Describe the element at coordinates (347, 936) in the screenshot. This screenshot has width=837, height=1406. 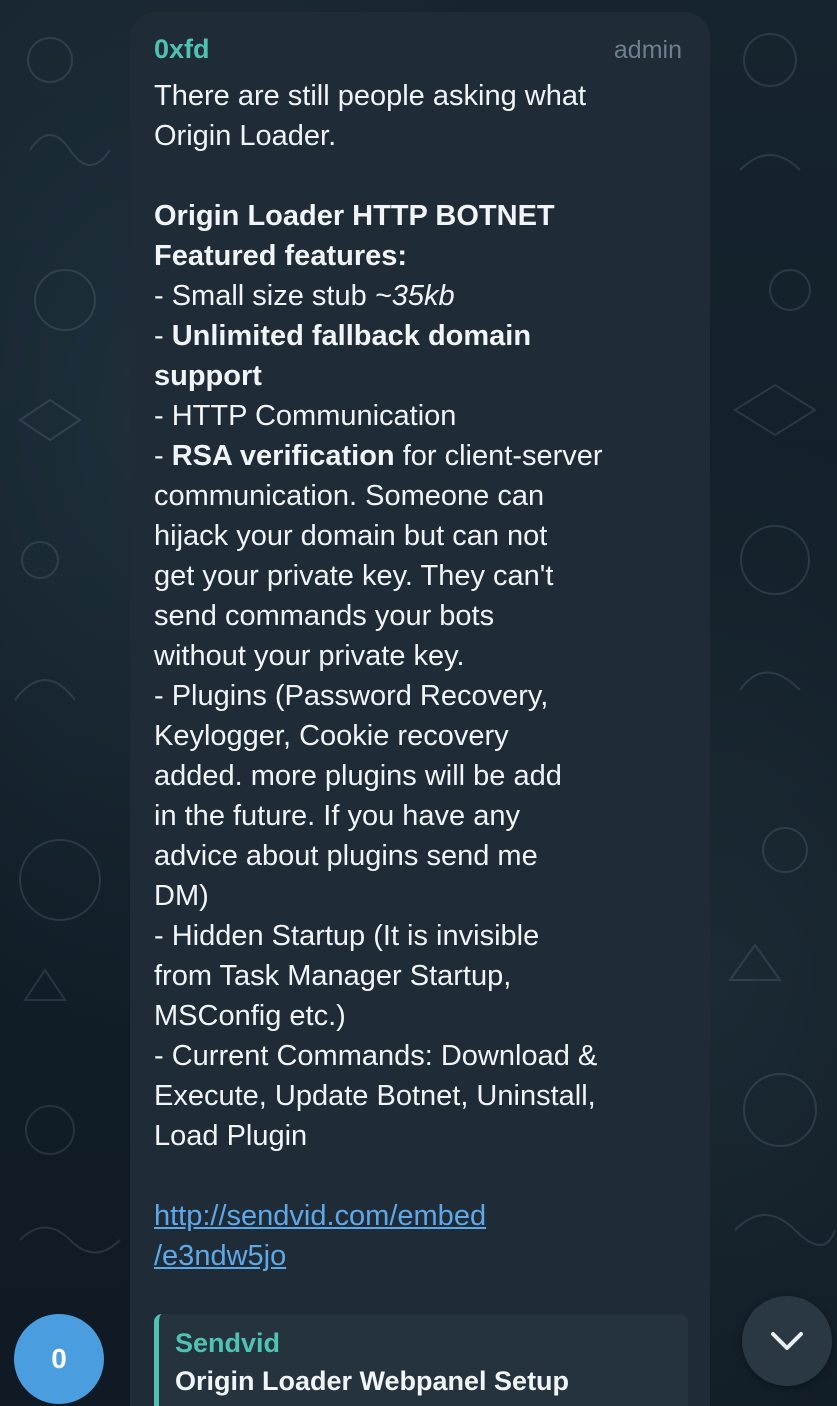
I see `message-segment: - Hidden Startup (It is invisible` at that location.